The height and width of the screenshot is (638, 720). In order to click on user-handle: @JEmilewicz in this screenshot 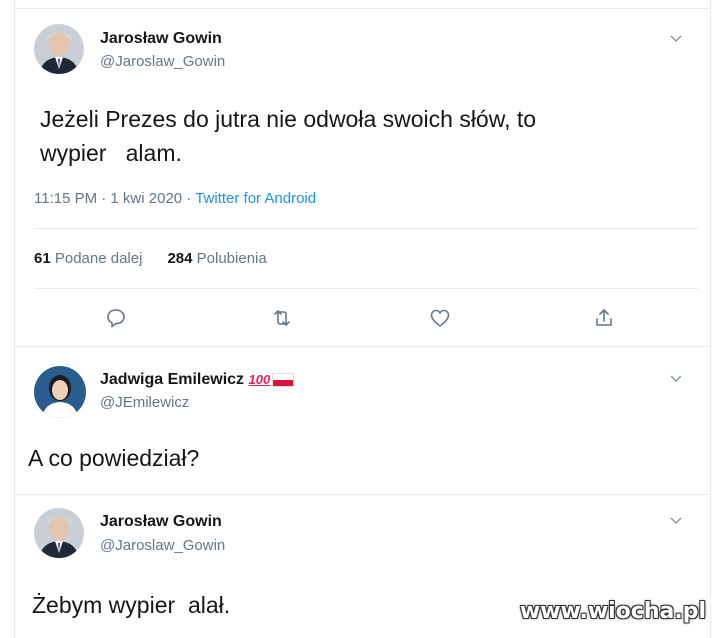, I will do `click(144, 402)`.